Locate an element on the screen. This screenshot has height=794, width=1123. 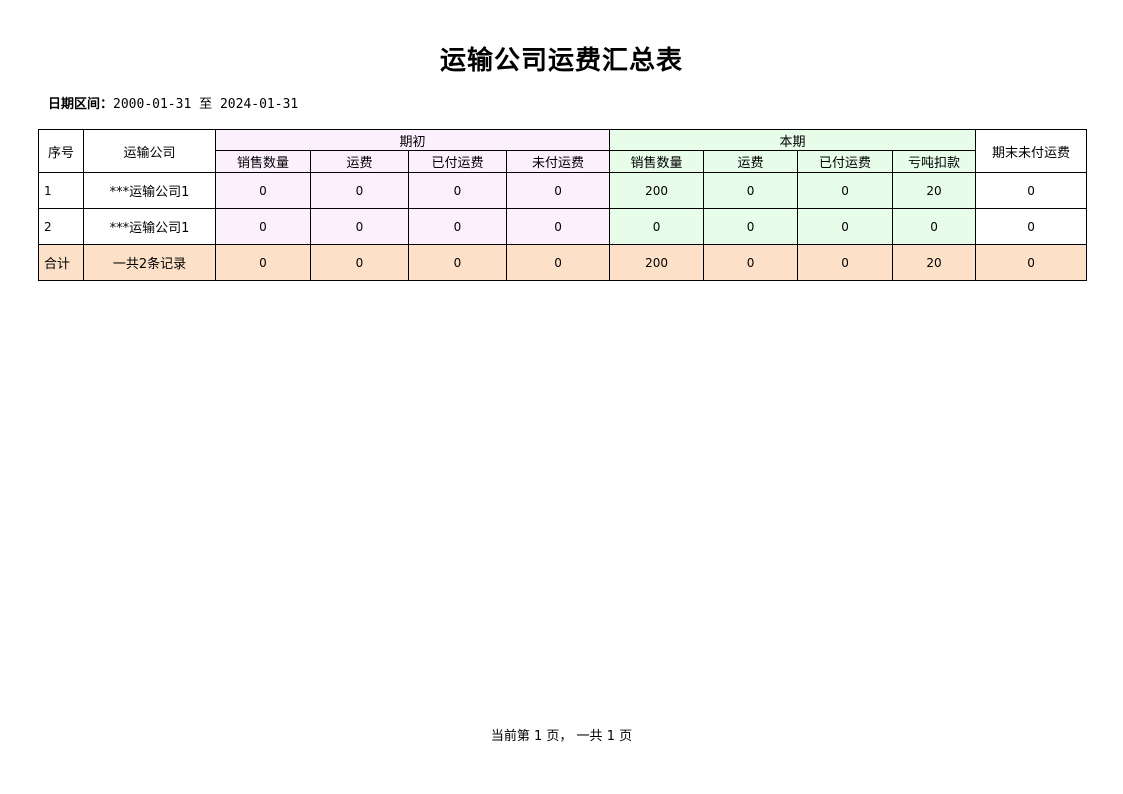
total-opening-sales-qty: 0 is located at coordinates (263, 262).